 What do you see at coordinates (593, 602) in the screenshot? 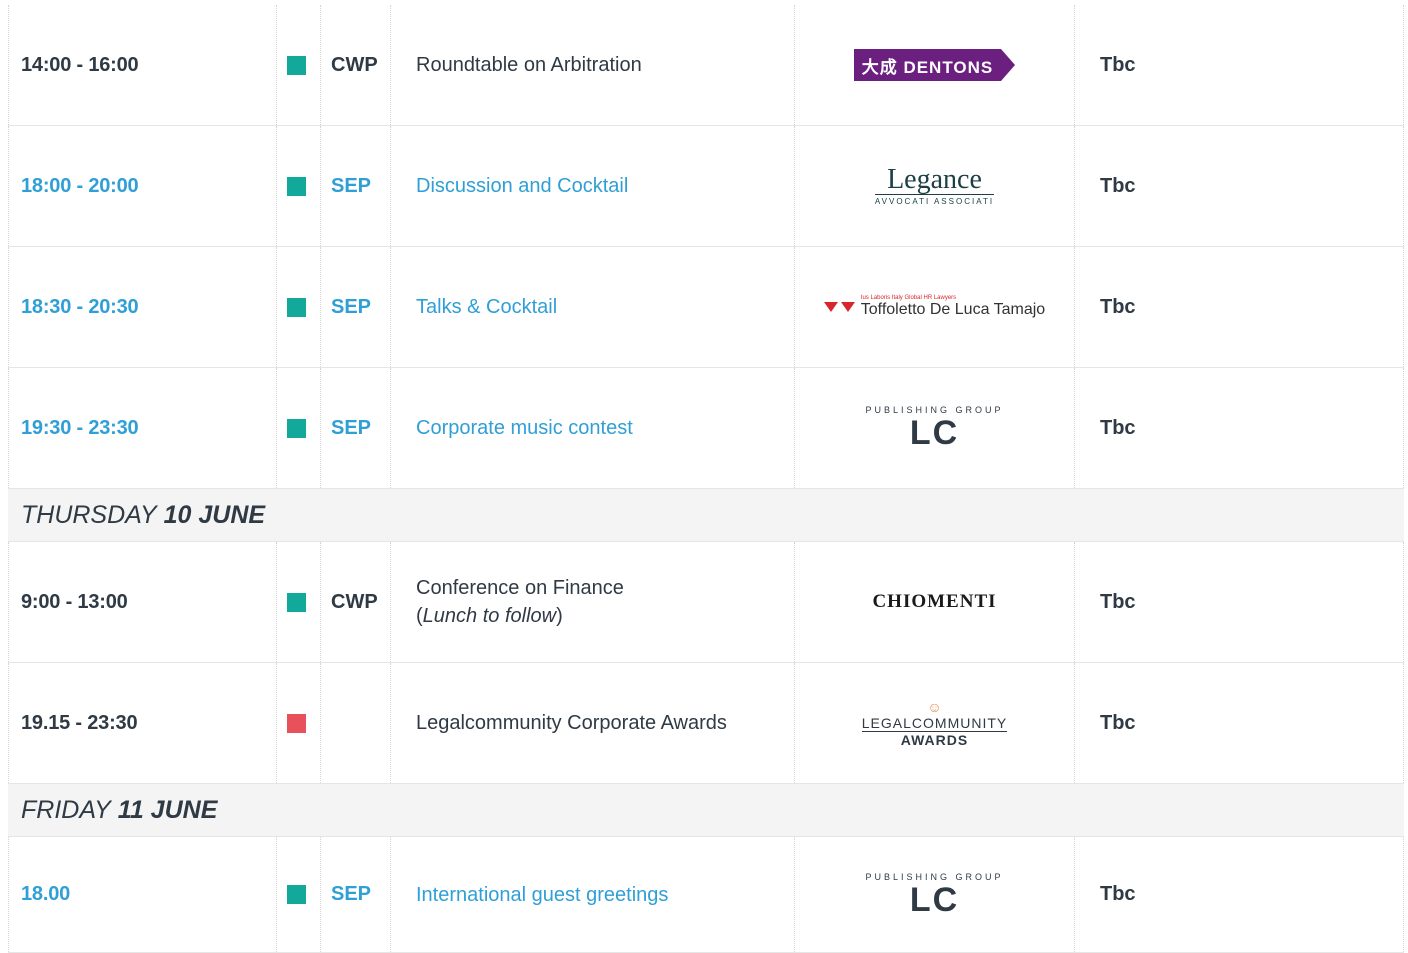
I see `event-title: Conference on Finance (Lunch to follow)` at bounding box center [593, 602].